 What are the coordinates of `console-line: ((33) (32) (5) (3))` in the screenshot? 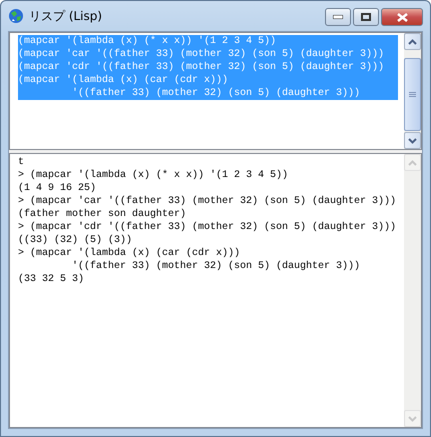 It's located at (76, 240).